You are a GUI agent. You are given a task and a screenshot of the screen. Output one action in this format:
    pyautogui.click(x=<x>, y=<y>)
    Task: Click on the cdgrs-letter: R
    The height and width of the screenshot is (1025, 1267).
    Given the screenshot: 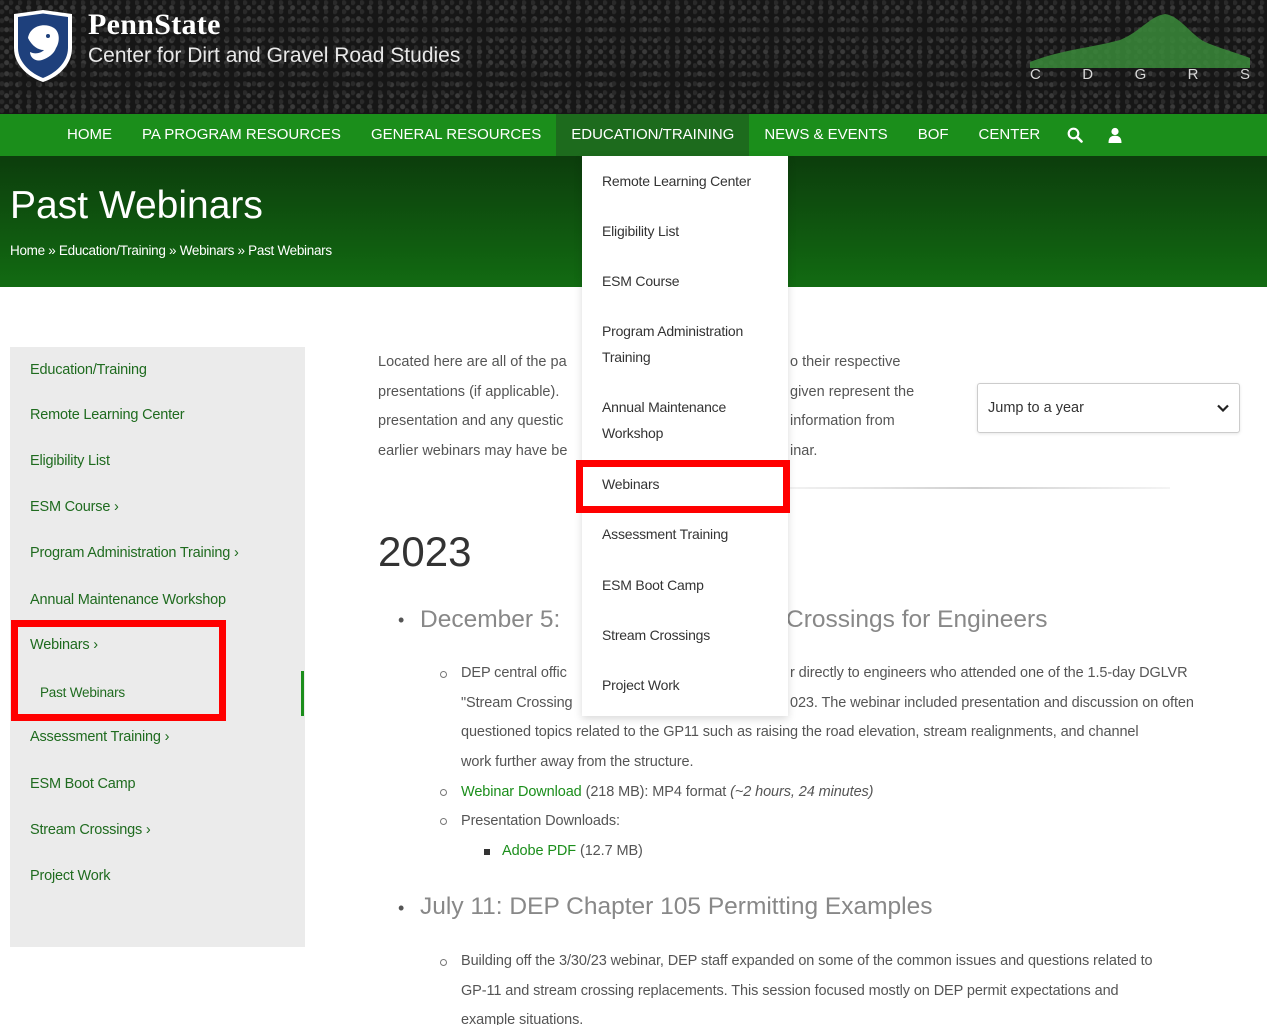 What is the action you would take?
    pyautogui.click(x=1193, y=74)
    